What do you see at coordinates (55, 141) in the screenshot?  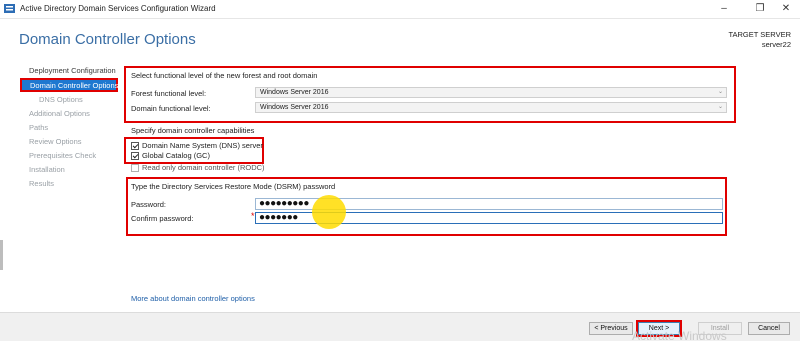 I see `nav-review-options: Review Options` at bounding box center [55, 141].